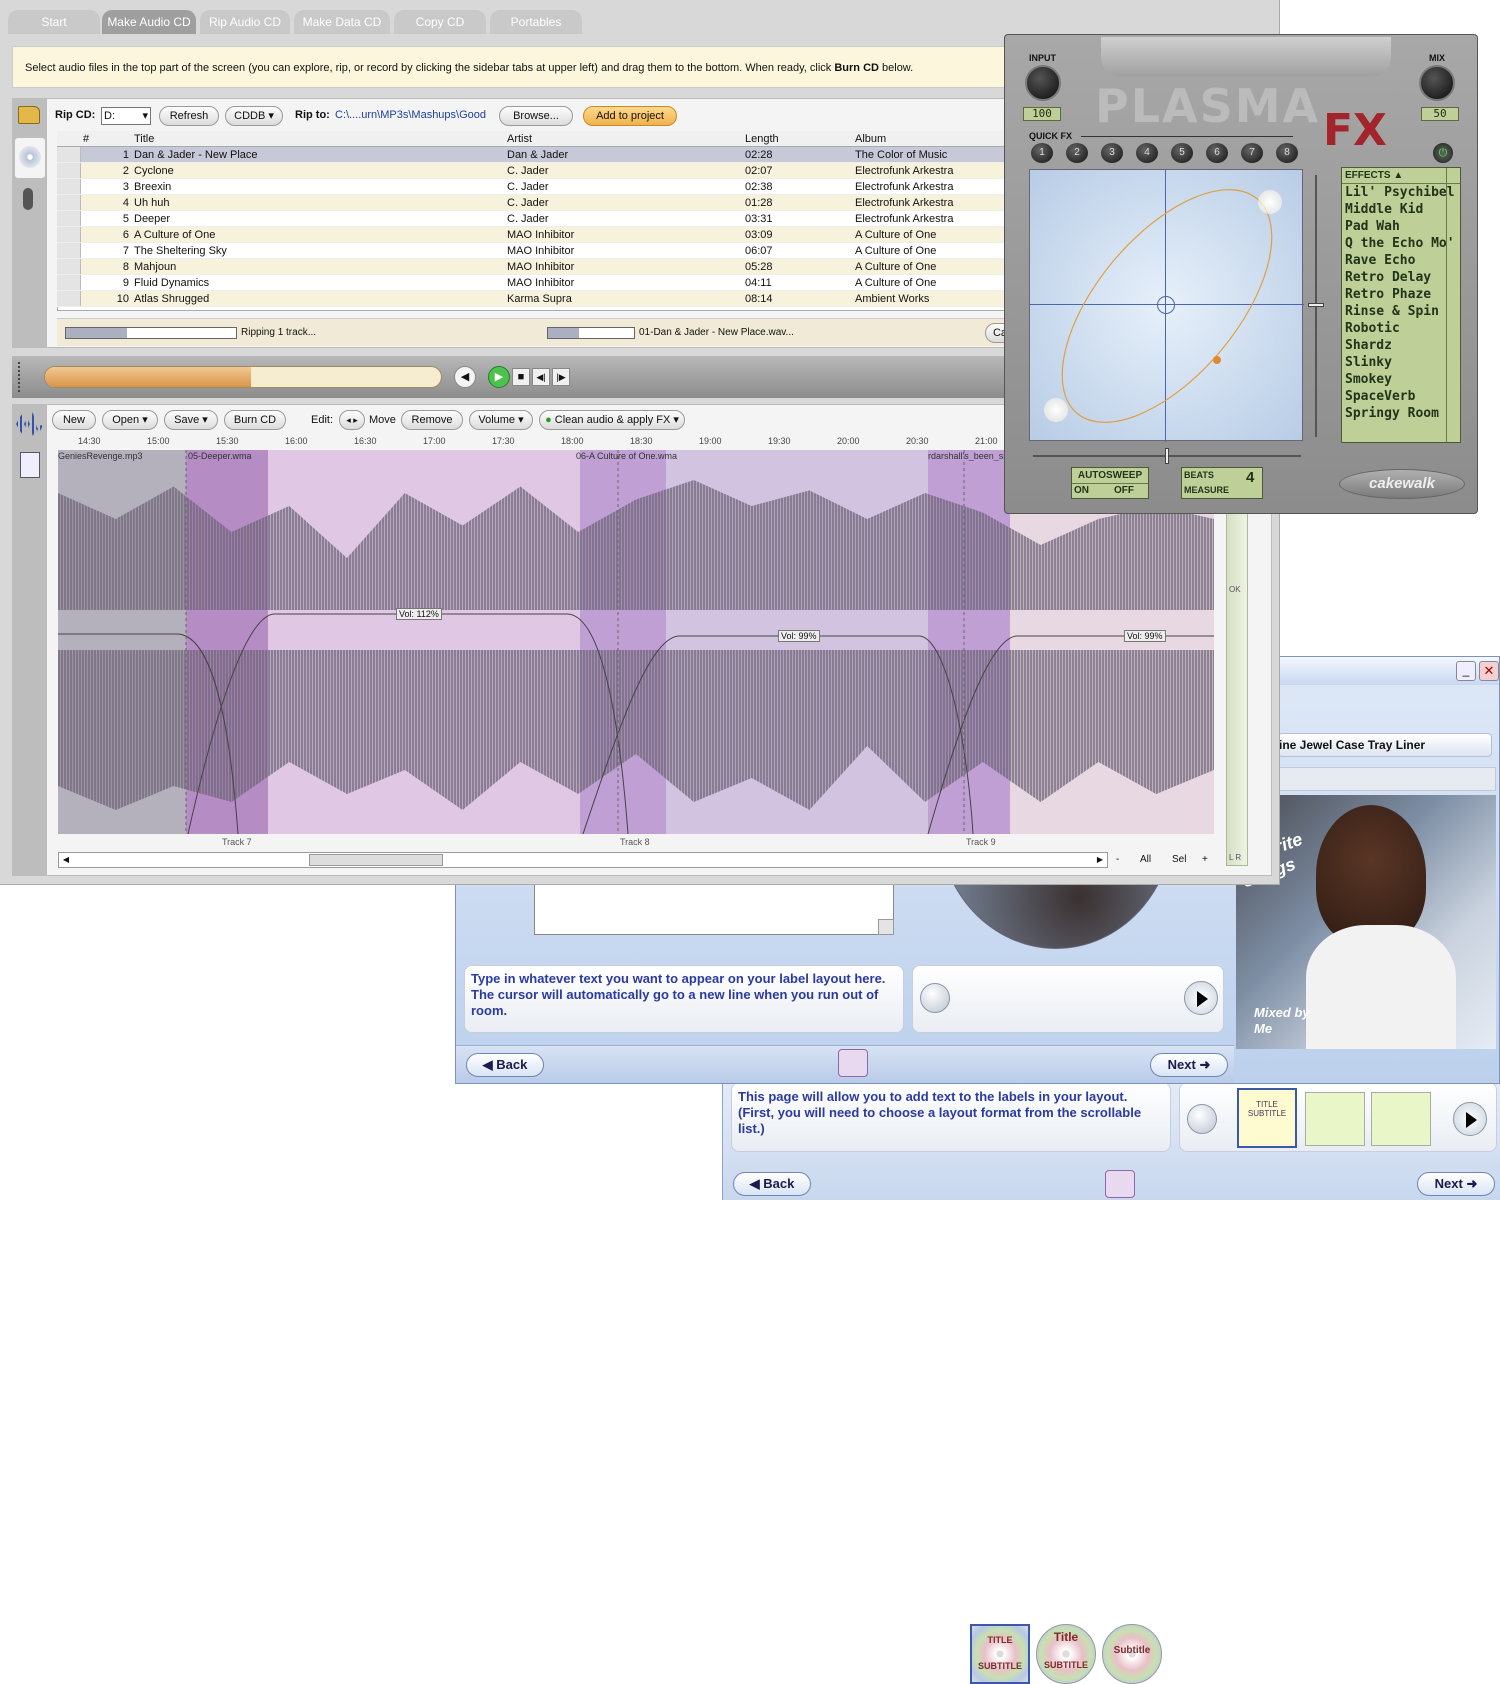 The height and width of the screenshot is (1684, 1500). Describe the element at coordinates (501, 420) in the screenshot. I see `volume-button: Volume ▾` at that location.